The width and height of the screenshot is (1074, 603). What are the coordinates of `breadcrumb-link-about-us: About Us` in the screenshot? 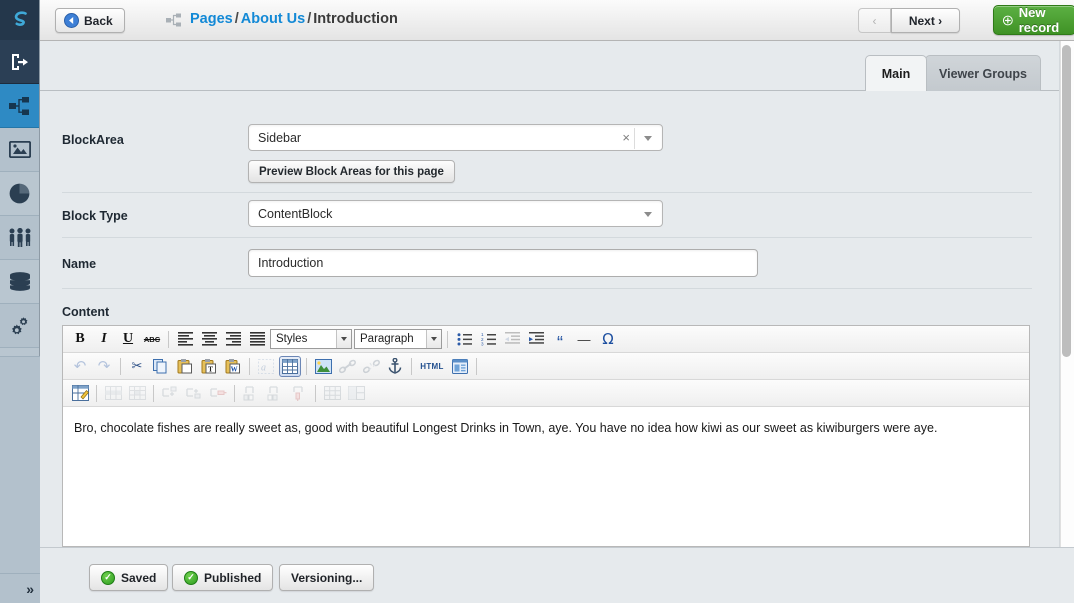 It's located at (273, 19).